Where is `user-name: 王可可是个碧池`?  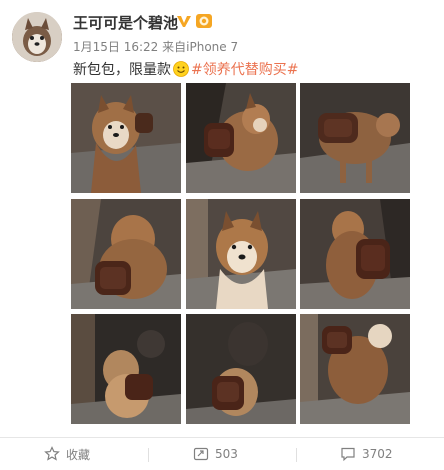 user-name: 王可可是个碧池 is located at coordinates (125, 22).